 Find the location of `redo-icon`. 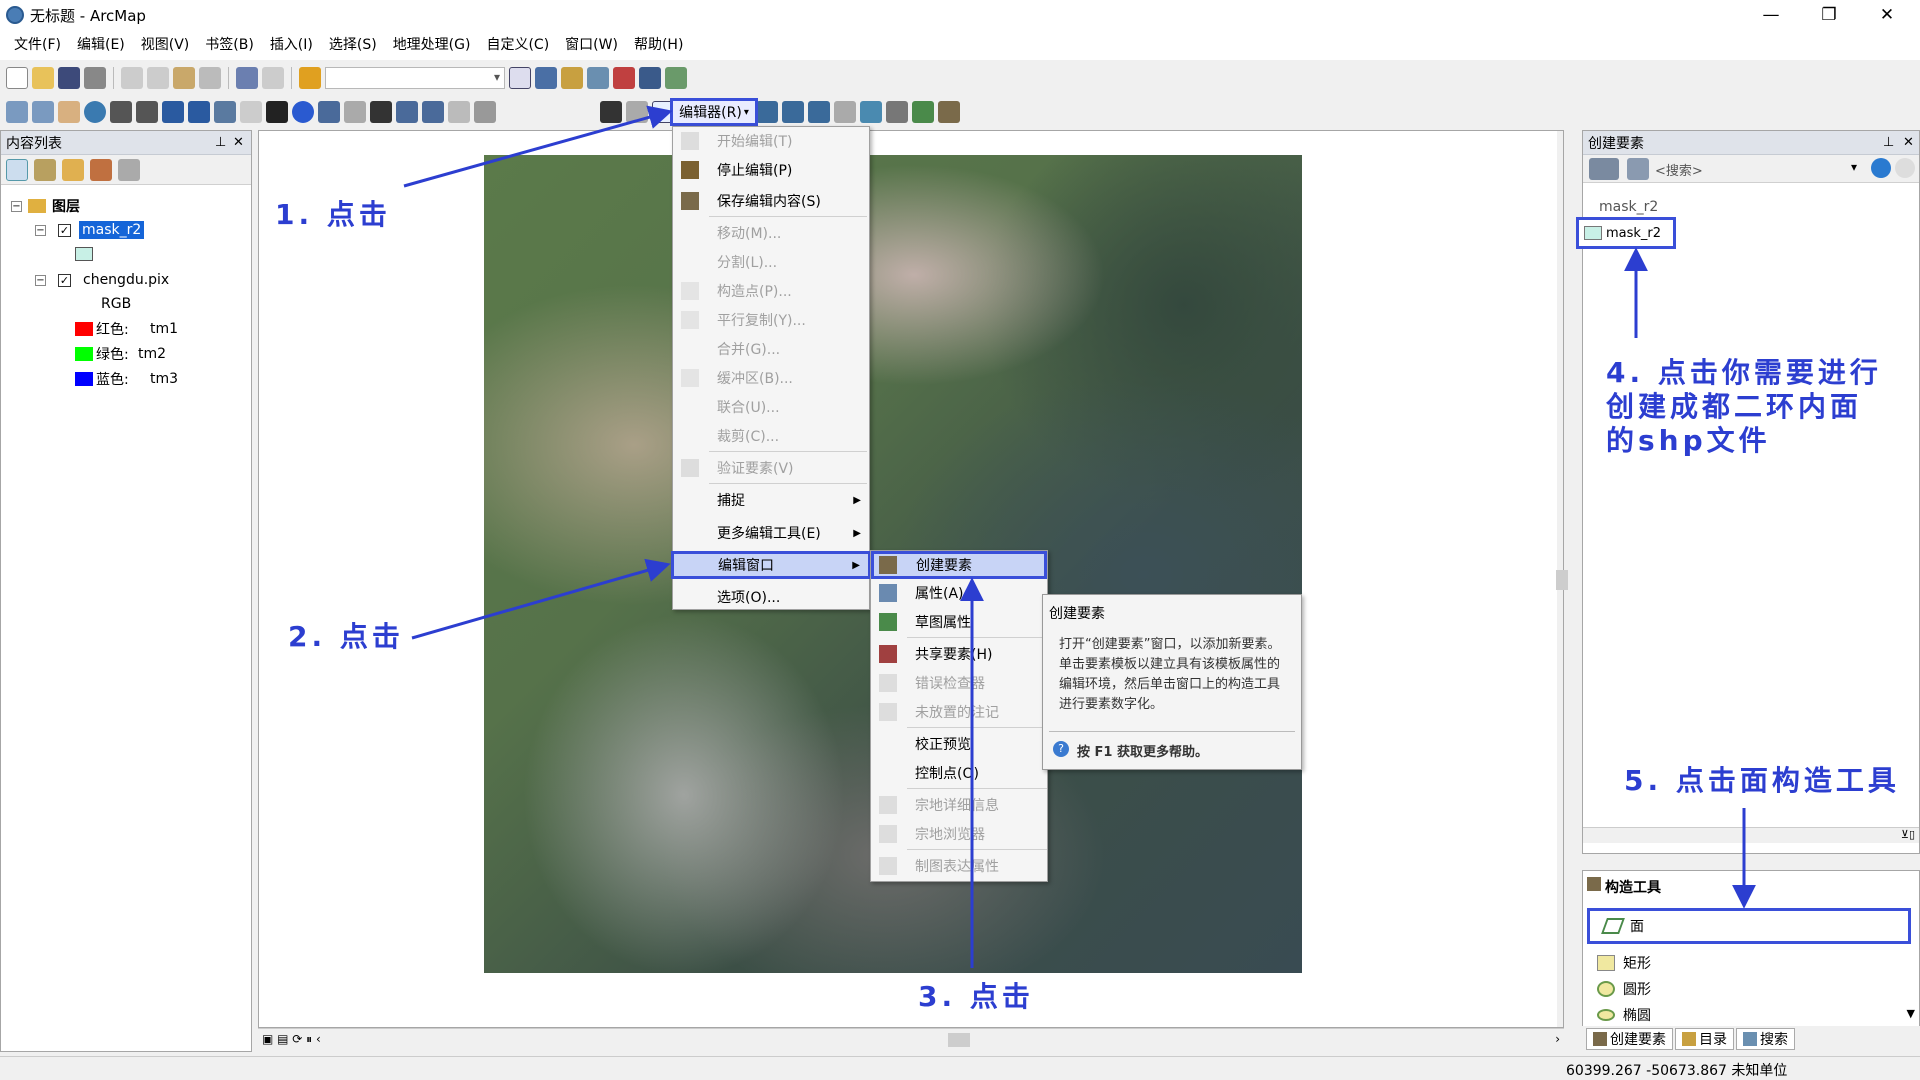

redo-icon is located at coordinates (273, 78).